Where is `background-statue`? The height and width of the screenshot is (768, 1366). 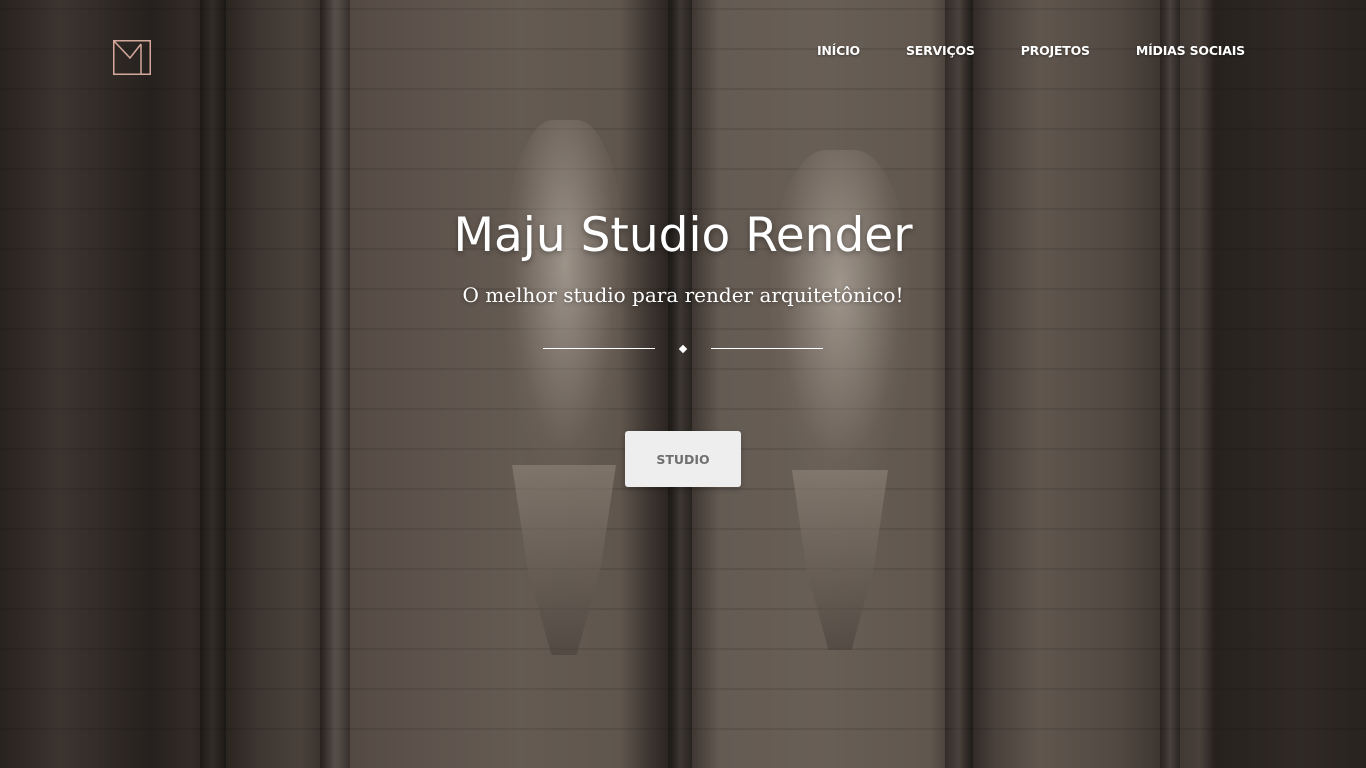
background-statue is located at coordinates (840, 320).